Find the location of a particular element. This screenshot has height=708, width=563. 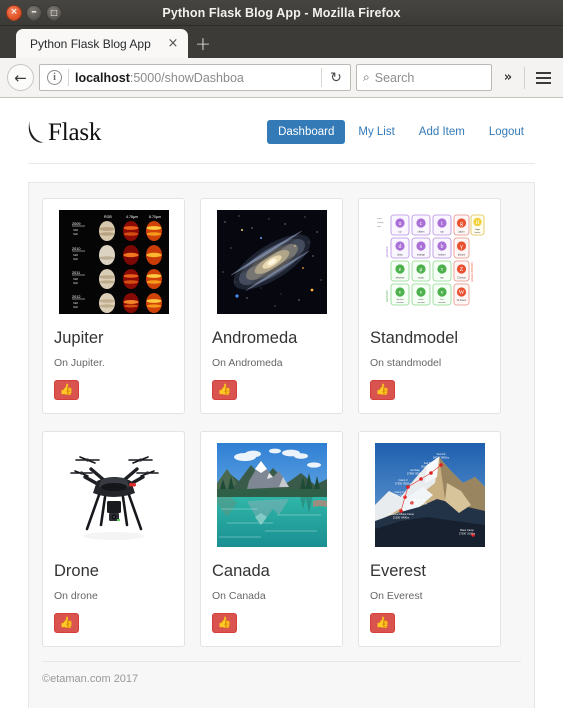

svg-text: electron is located at coordinates (399, 278).